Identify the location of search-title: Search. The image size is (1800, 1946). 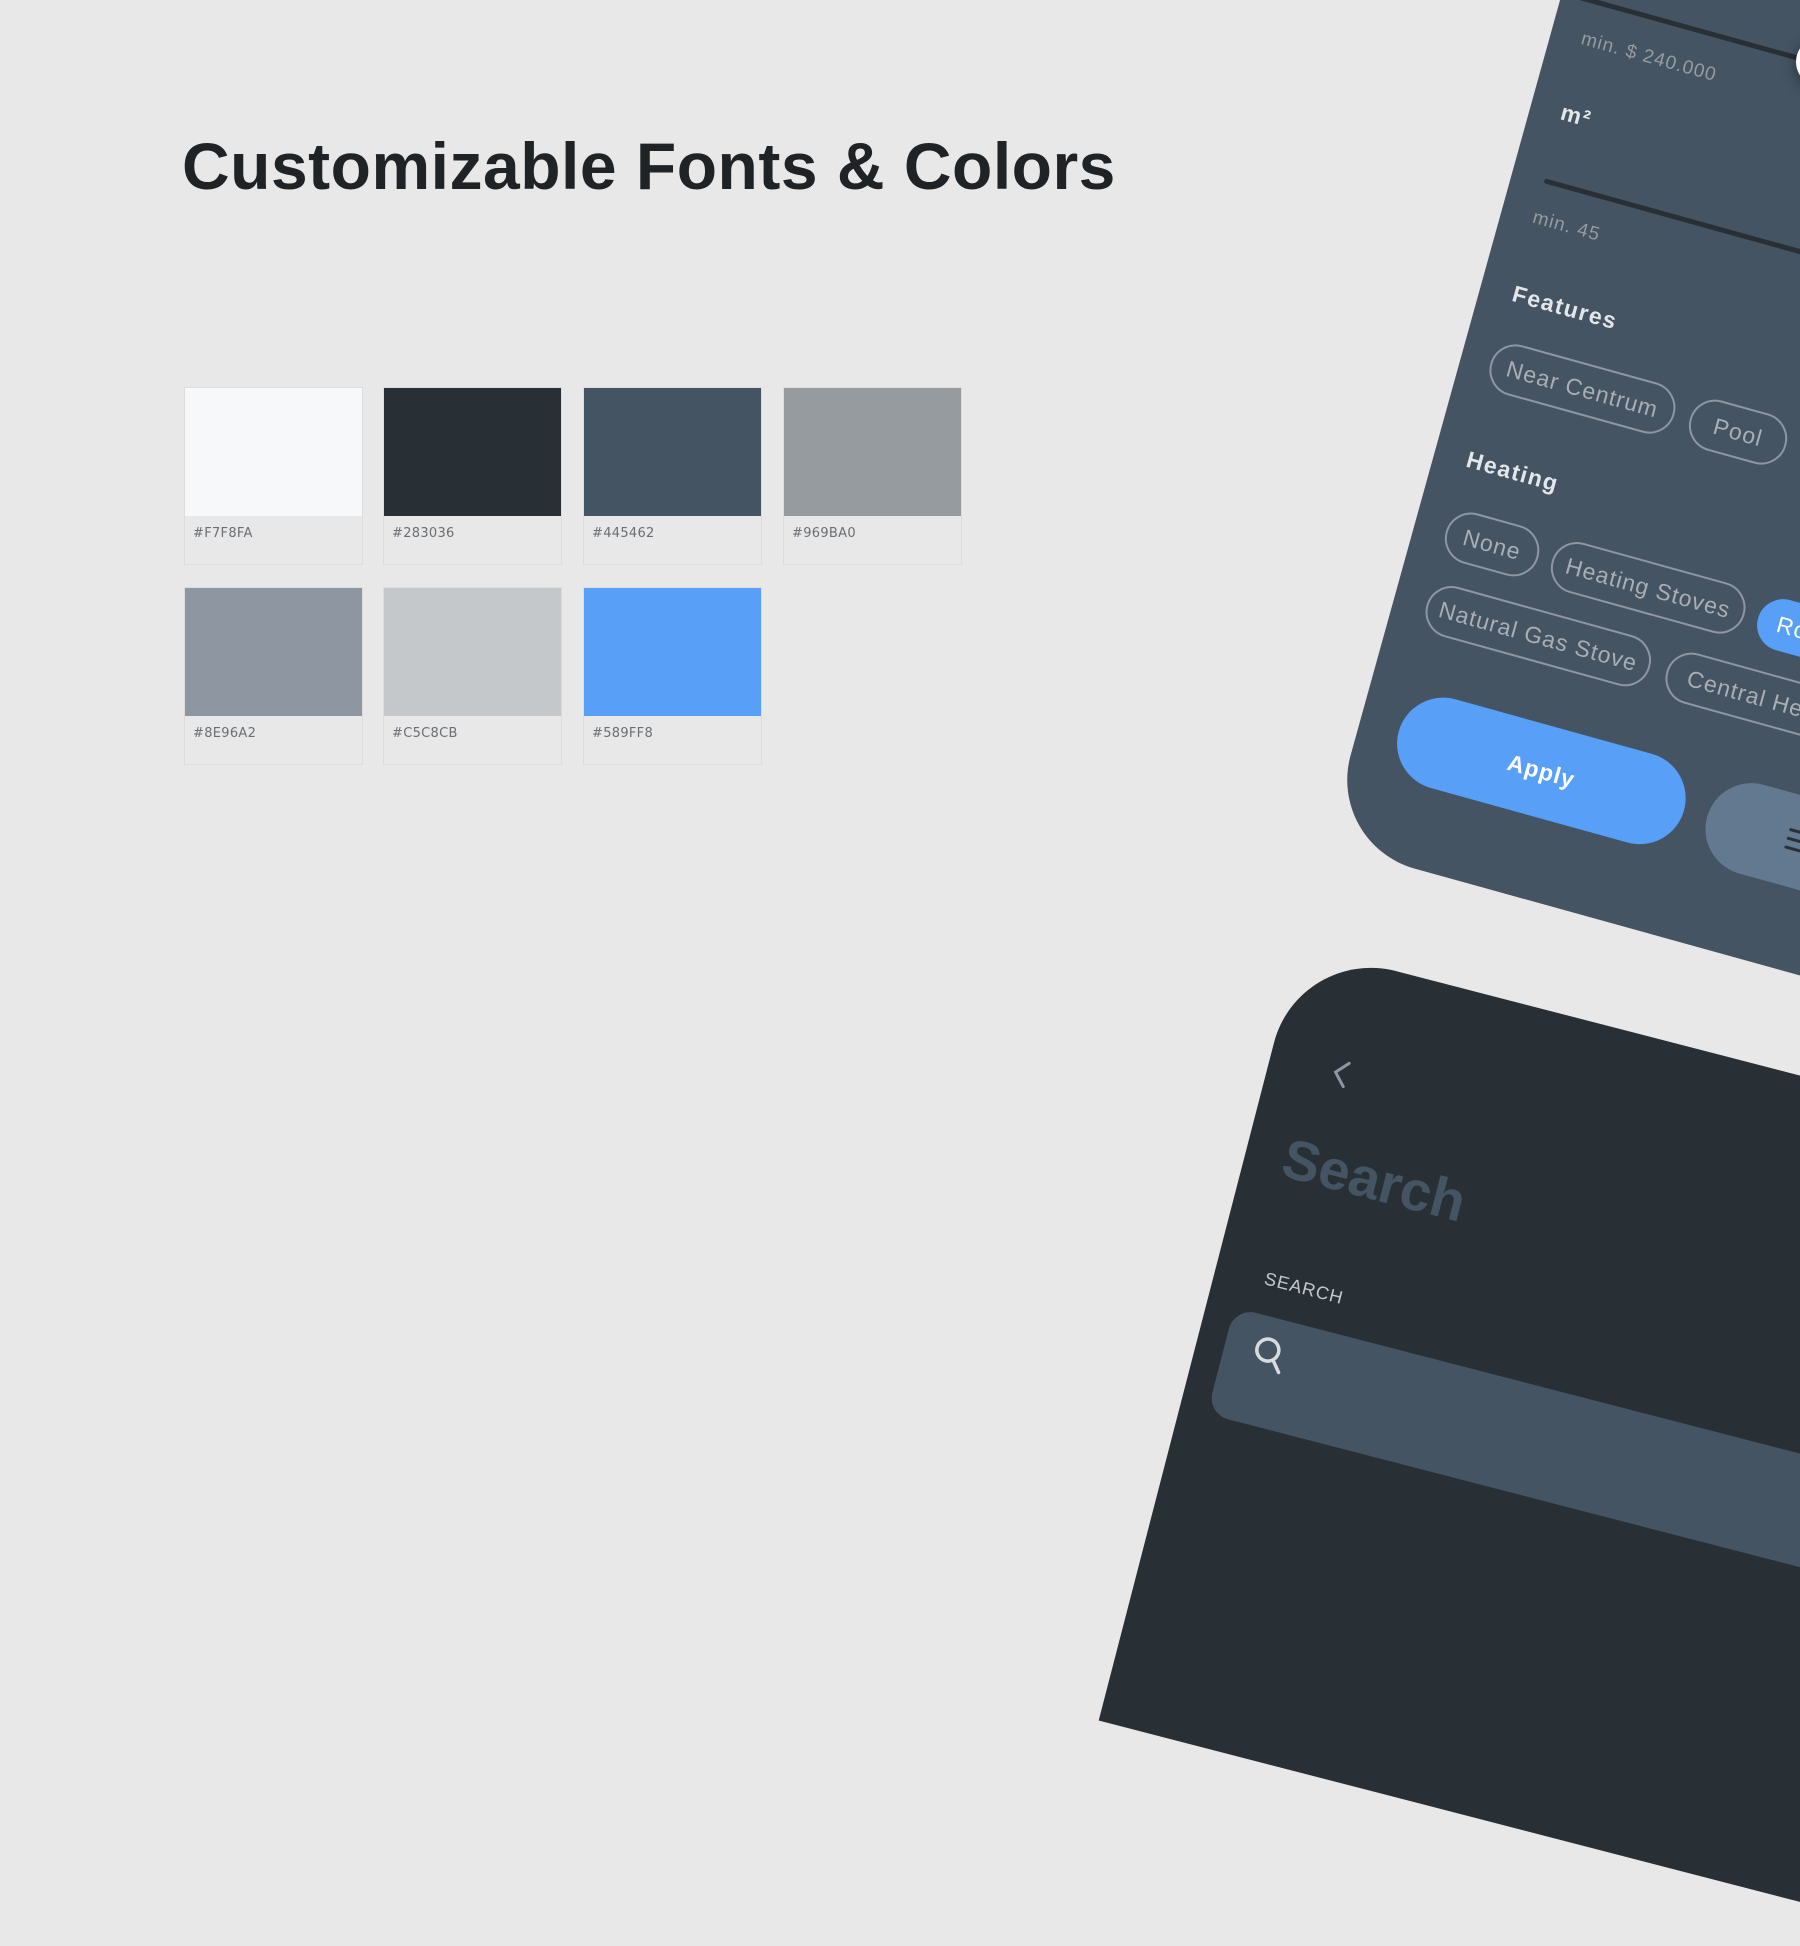
(1374, 1179).